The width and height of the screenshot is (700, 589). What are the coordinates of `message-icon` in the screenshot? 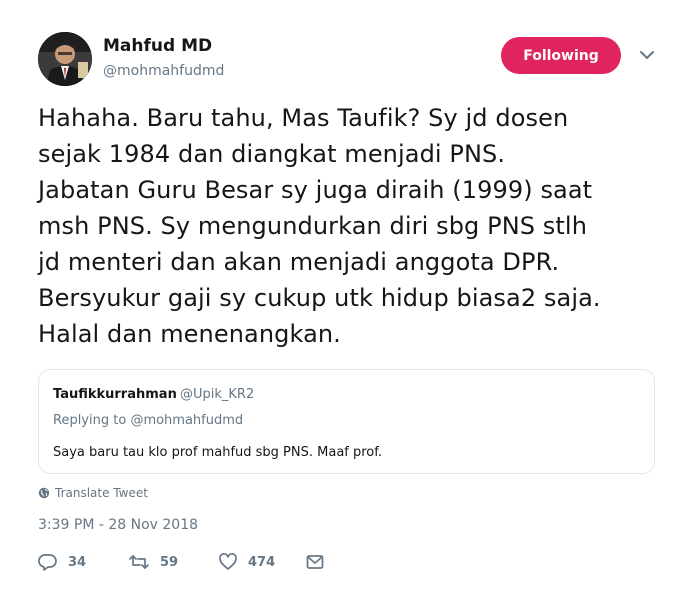 It's located at (315, 562).